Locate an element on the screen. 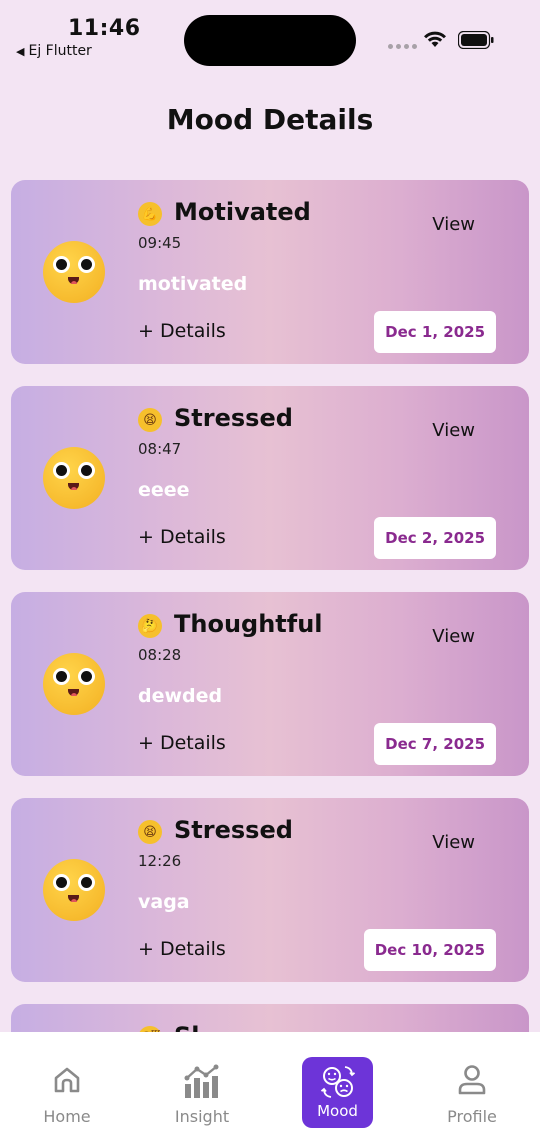 This screenshot has width=540, height=1140. mood-name: Motivated is located at coordinates (242, 212).